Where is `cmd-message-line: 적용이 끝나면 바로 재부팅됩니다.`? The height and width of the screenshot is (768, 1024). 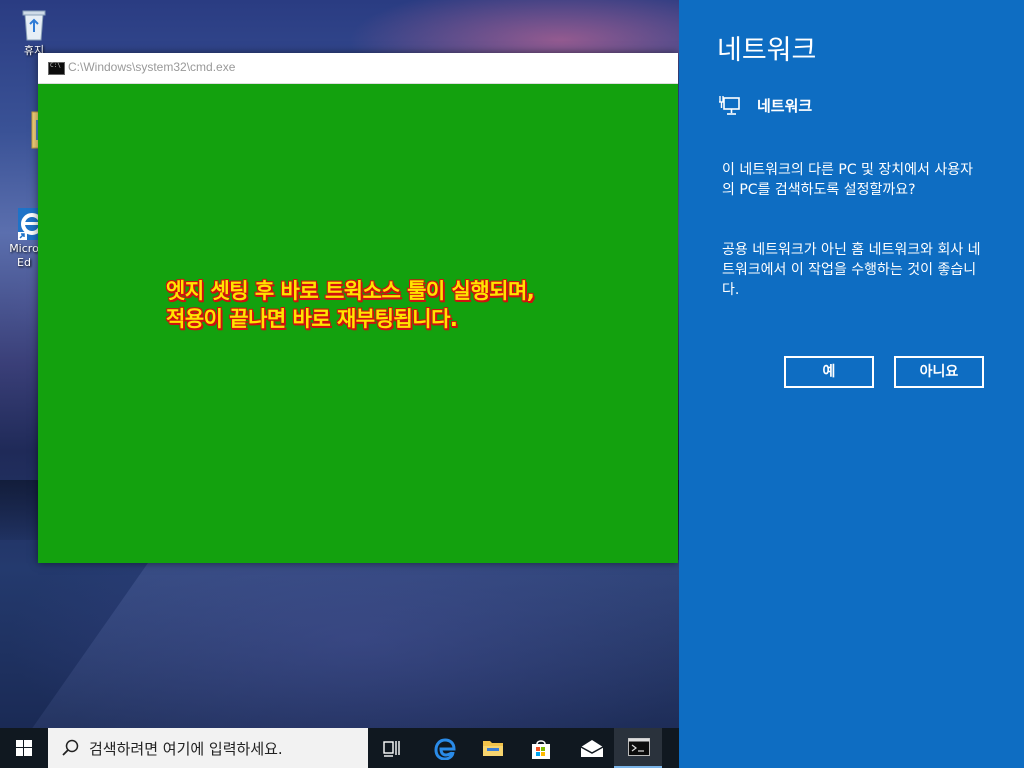 cmd-message-line: 적용이 끝나면 바로 재부팅됩니다. is located at coordinates (312, 319).